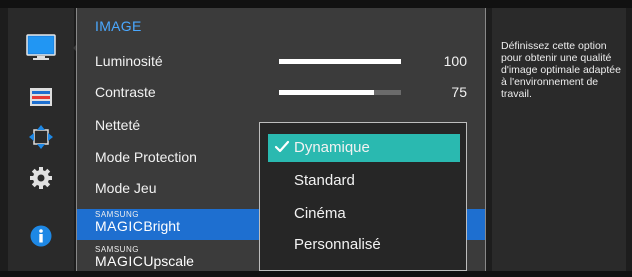 This screenshot has height=277, width=632. I want to click on magic-bright-label: SAMSUNG MAGICBright, so click(137, 223).